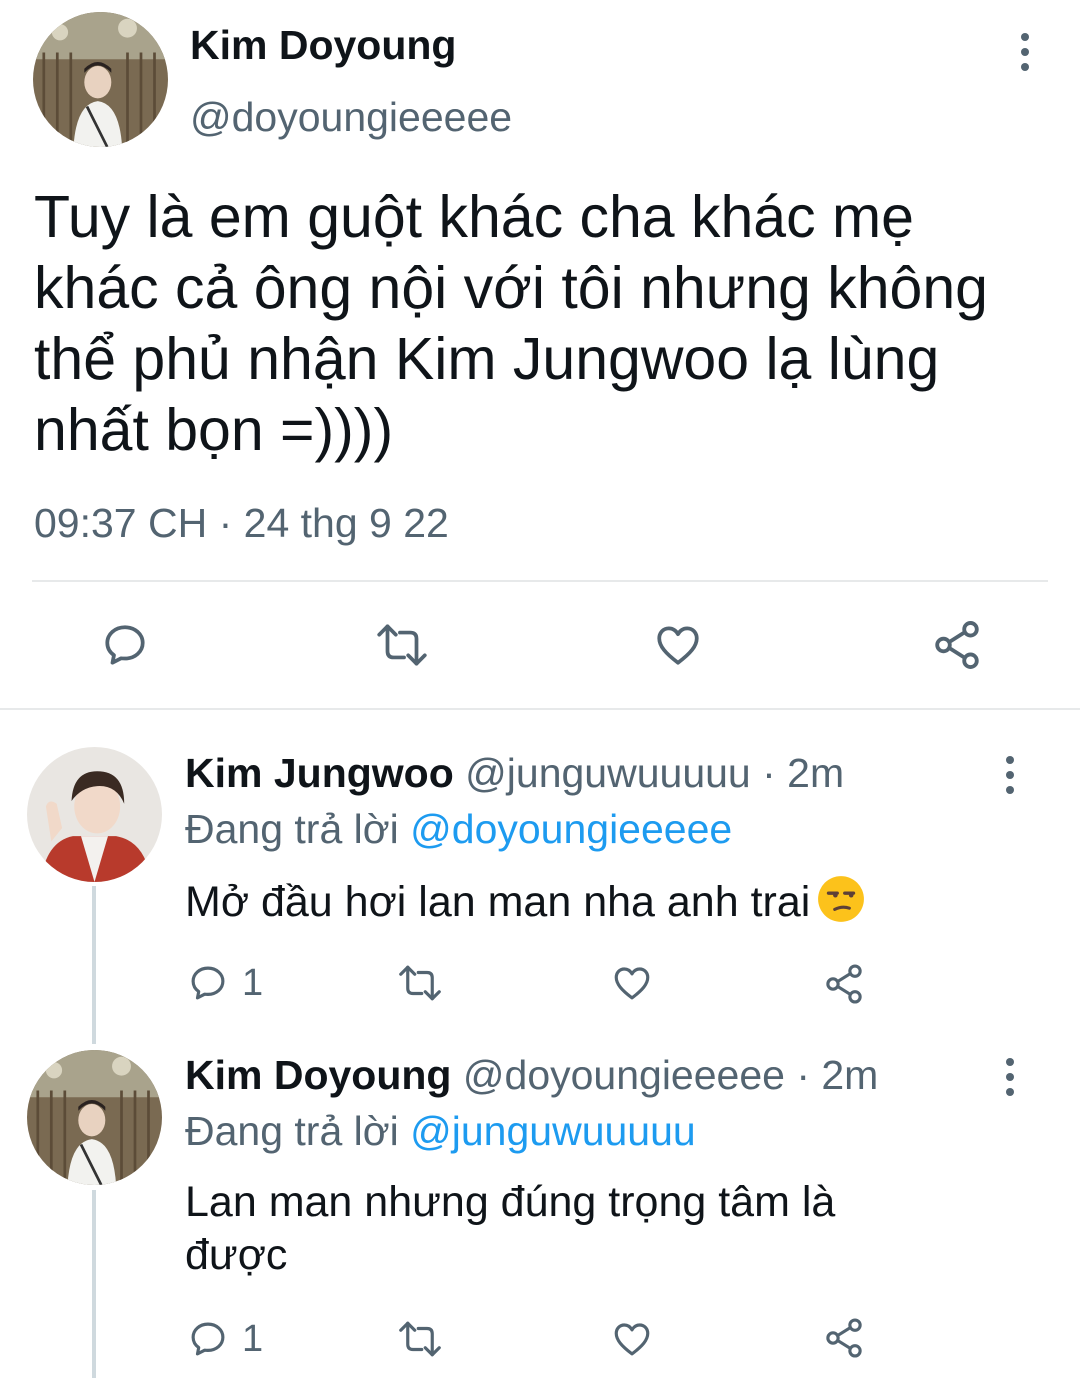 The image size is (1080, 1378). What do you see at coordinates (670, 1075) in the screenshot?
I see `reply-author-handle: @doyoungieeeee · 2m` at bounding box center [670, 1075].